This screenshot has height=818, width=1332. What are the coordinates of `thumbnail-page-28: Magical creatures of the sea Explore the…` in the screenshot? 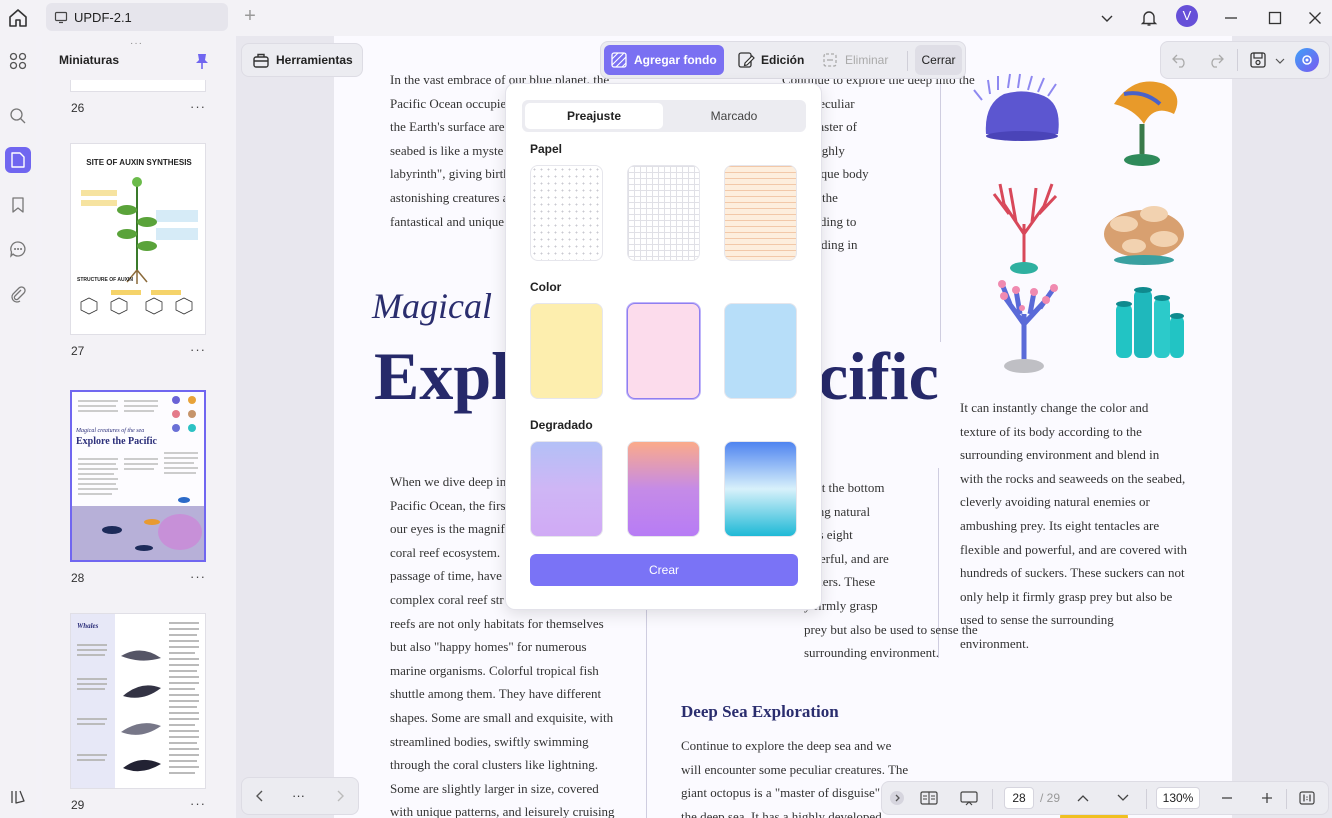 It's located at (138, 476).